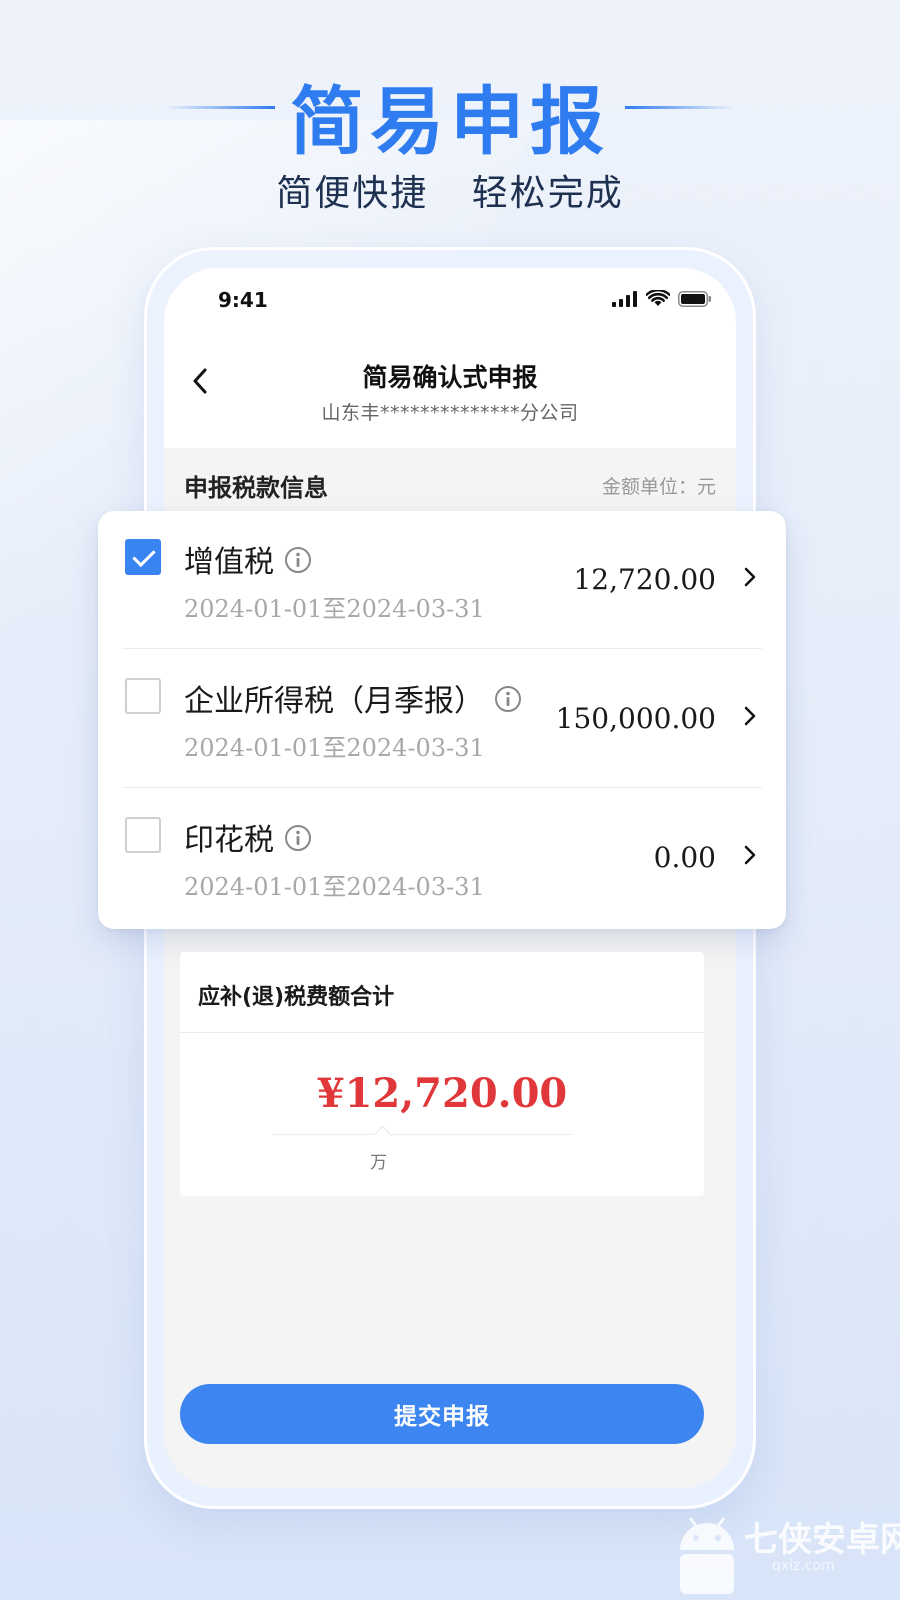 Image resolution: width=900 pixels, height=1600 pixels. I want to click on watermark: 七侠安卓网 qxiz.com, so click(786, 1550).